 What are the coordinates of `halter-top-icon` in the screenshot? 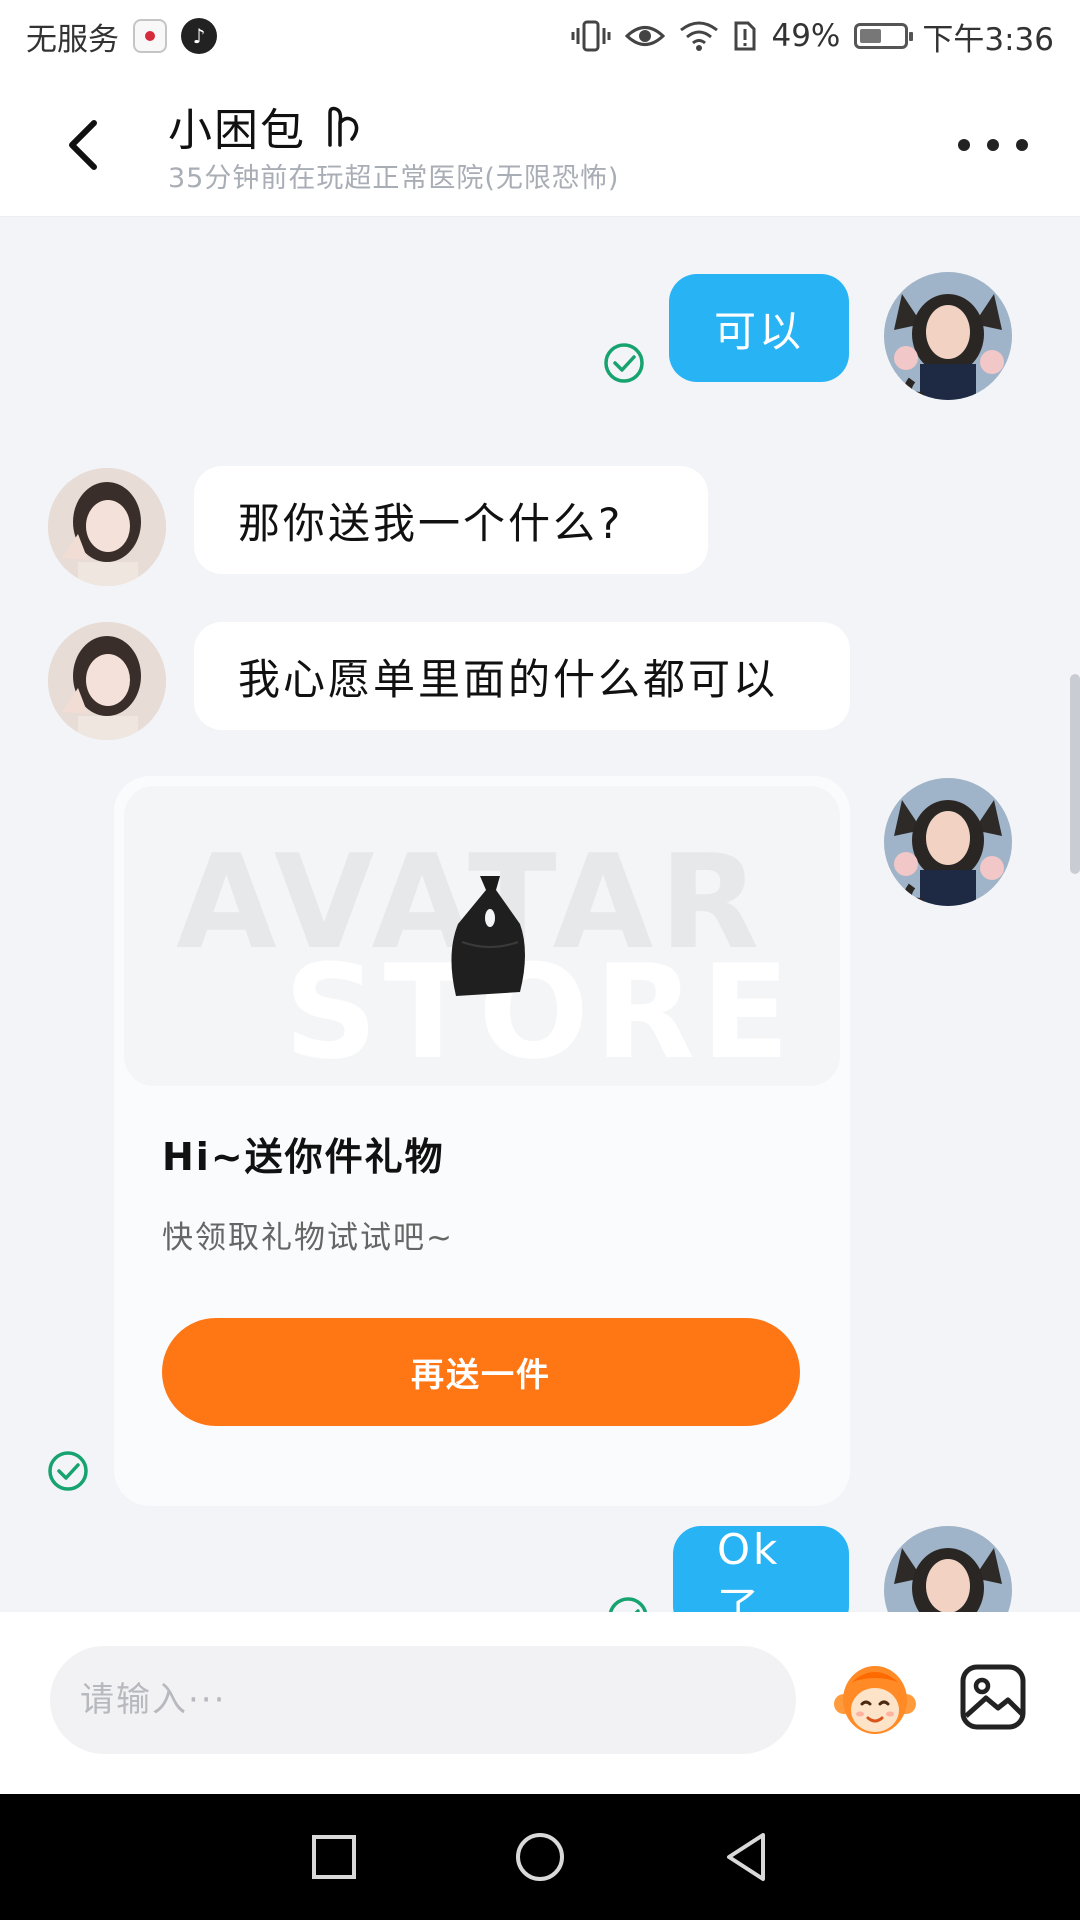 It's located at (488, 936).